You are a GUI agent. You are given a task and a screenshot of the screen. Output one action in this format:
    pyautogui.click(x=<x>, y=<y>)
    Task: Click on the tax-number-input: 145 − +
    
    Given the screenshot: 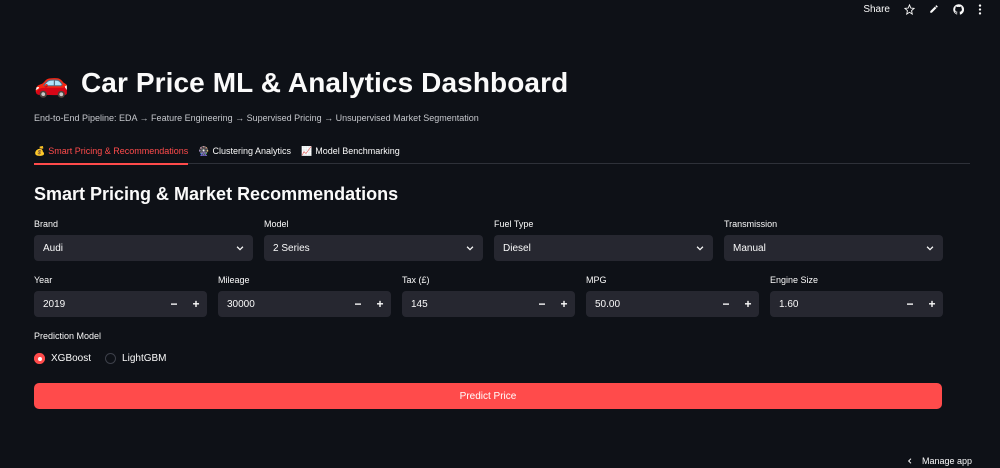 What is the action you would take?
    pyautogui.click(x=488, y=304)
    